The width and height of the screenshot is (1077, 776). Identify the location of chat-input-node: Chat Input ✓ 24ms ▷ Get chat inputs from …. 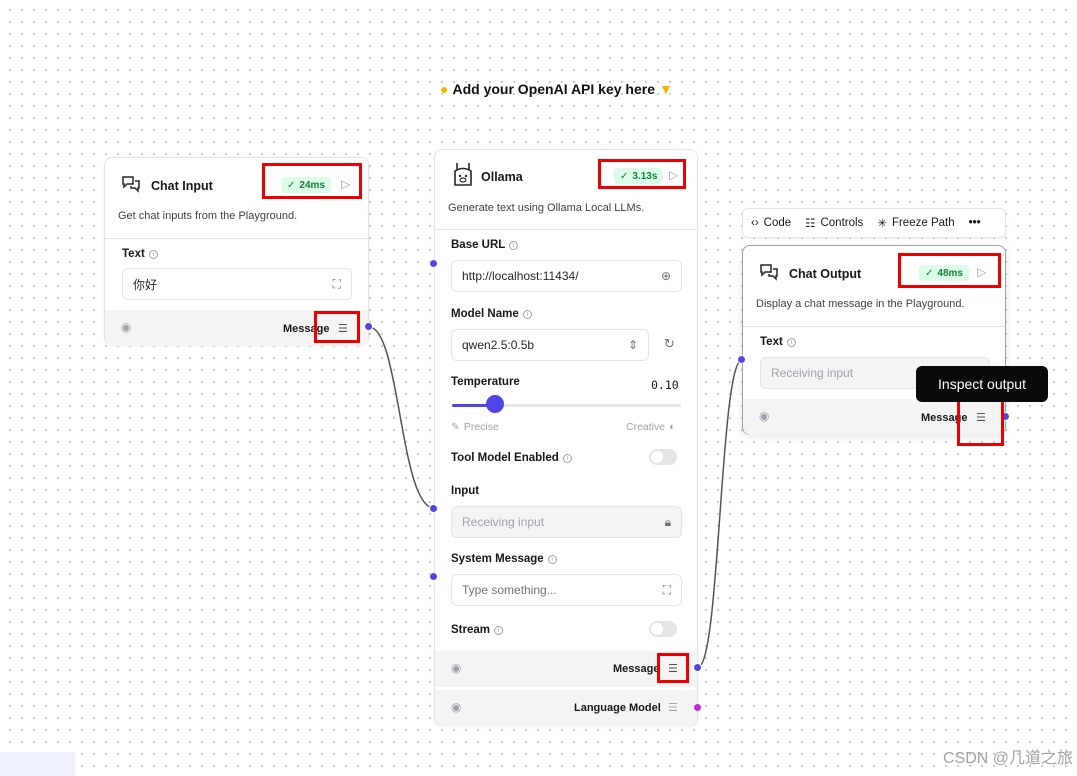
(236, 251).